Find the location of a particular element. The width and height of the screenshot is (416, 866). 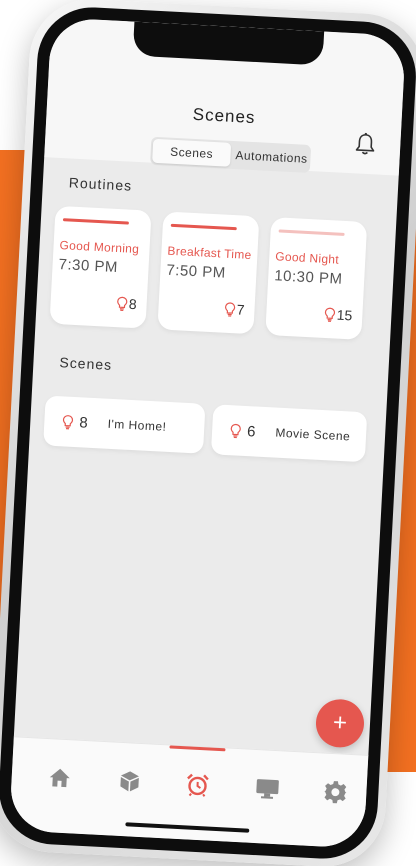

scene-name: Movie Scene is located at coordinates (313, 434).